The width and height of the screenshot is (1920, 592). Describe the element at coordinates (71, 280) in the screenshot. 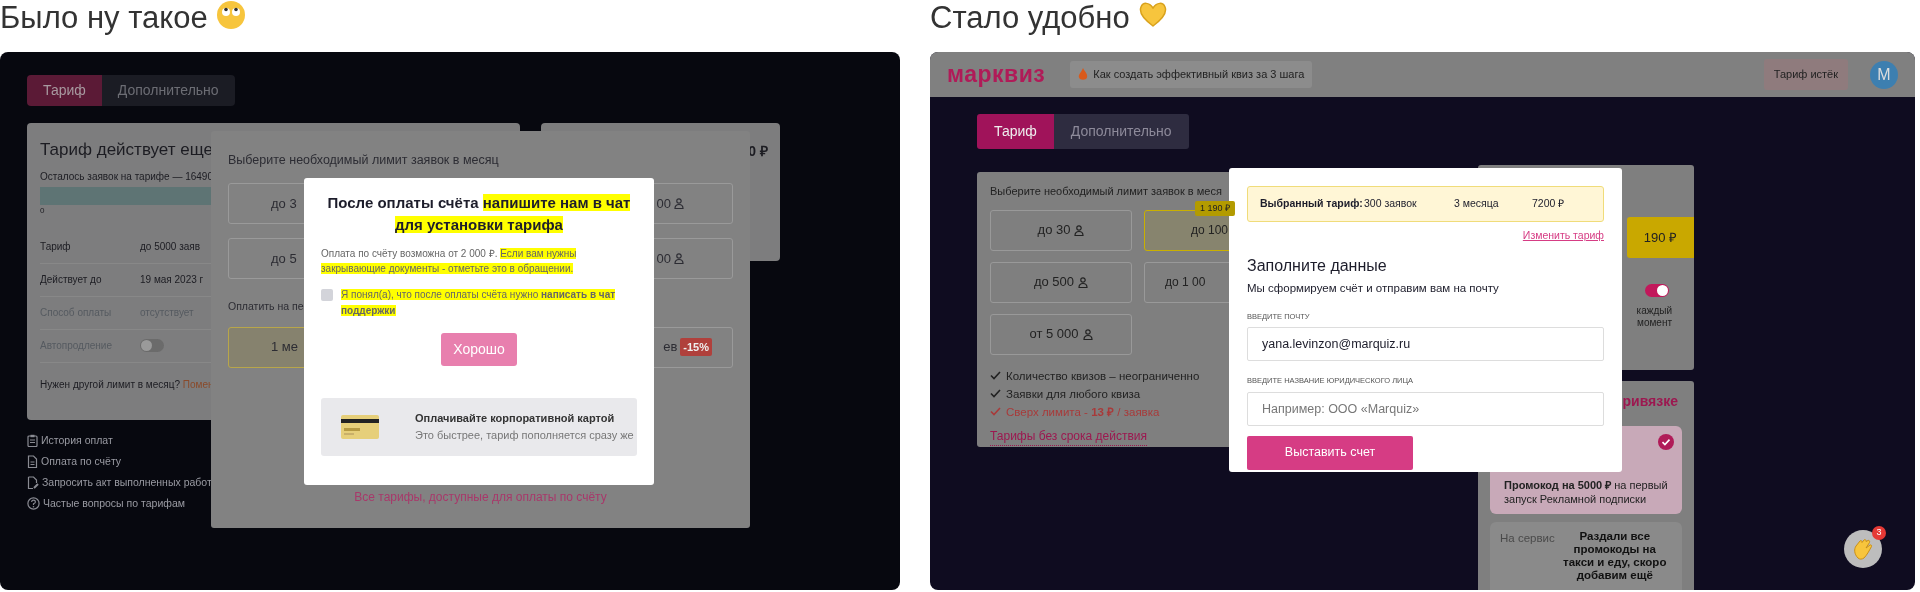

I see `row-label: Действует до` at that location.